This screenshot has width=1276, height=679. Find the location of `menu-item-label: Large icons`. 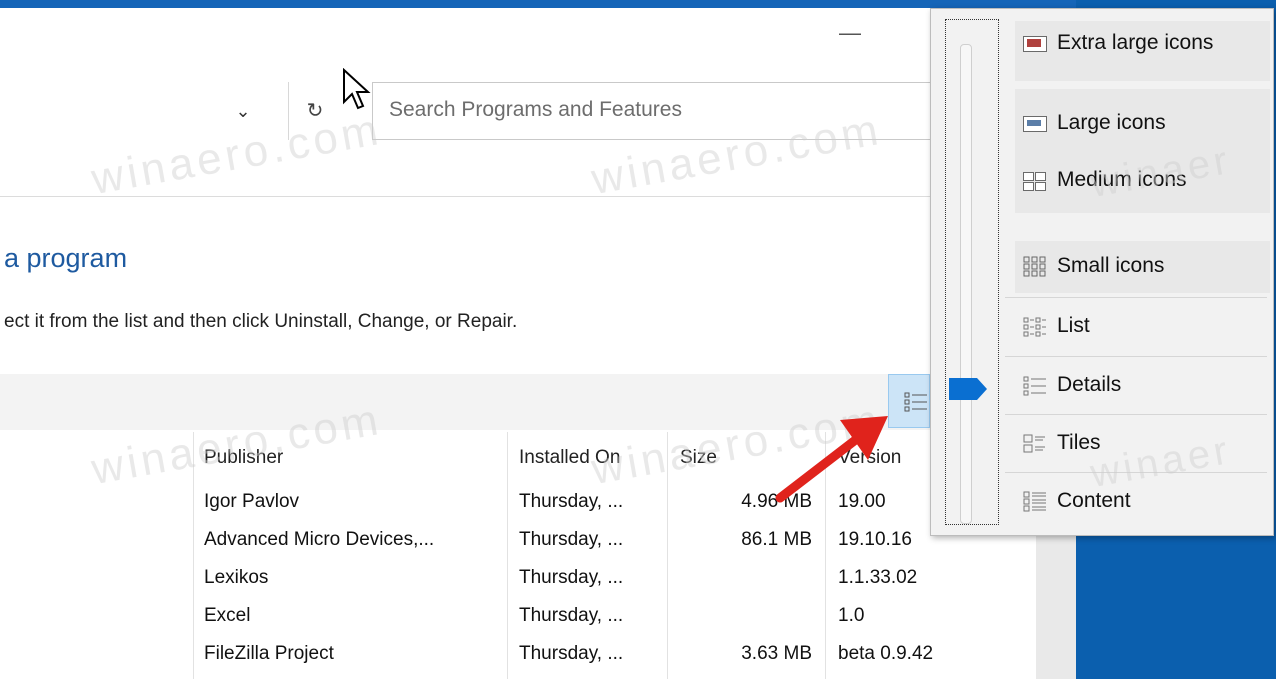

menu-item-label: Large icons is located at coordinates (1111, 122).